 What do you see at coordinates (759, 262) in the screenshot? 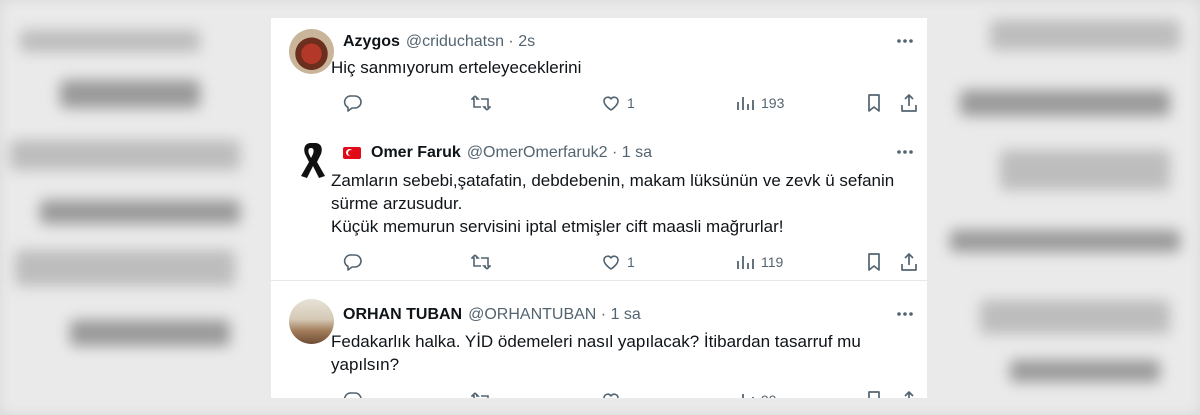
I see `views-button: 119` at bounding box center [759, 262].